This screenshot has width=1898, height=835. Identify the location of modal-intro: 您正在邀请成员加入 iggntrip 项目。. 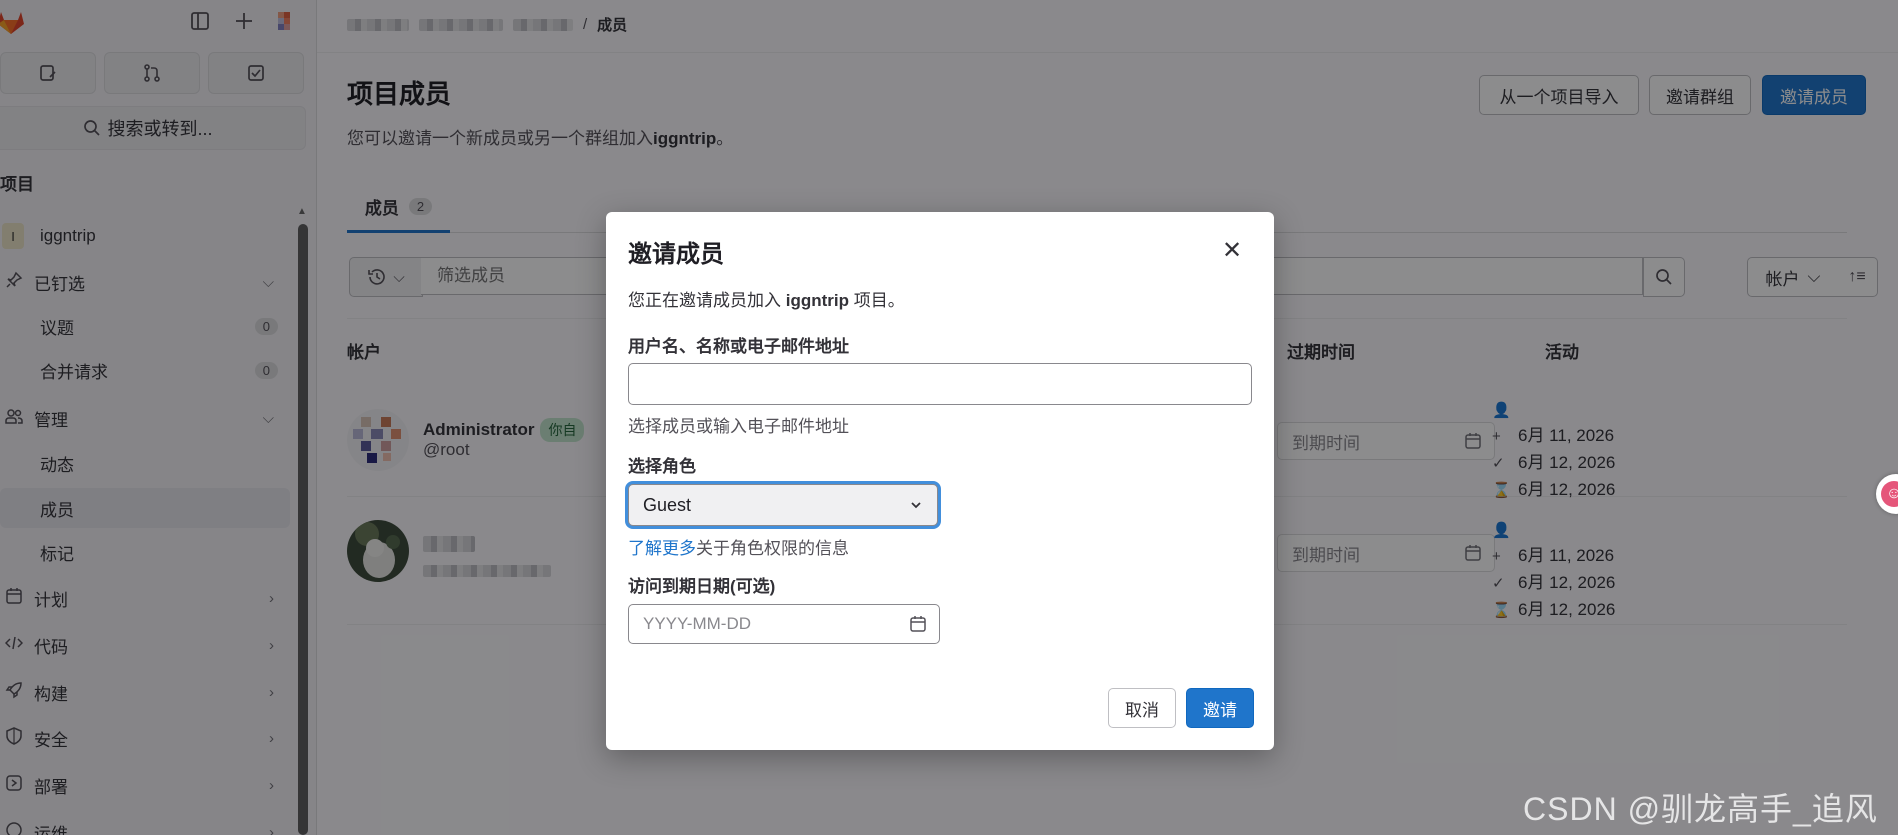
(766, 298).